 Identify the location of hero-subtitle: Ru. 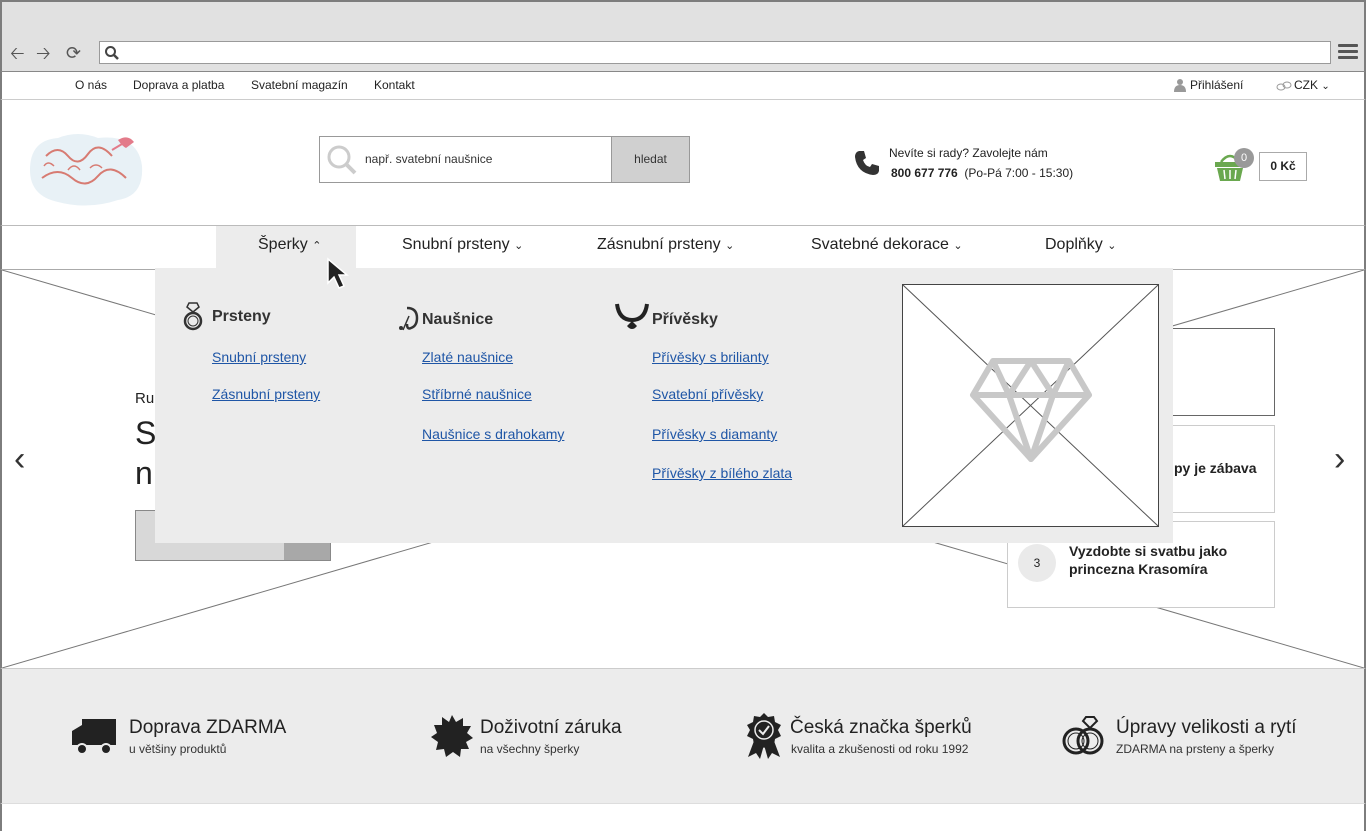
(145, 398).